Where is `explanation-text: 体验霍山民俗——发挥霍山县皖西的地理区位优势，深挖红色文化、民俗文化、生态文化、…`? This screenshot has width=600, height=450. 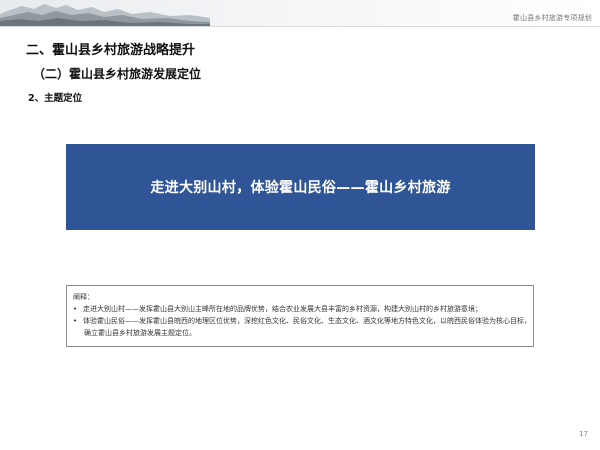 explanation-text: 体验霍山民俗——发挥霍山县皖西的地理区位优势，深挖红色文化、民俗文化、生态文化、… is located at coordinates (307, 321).